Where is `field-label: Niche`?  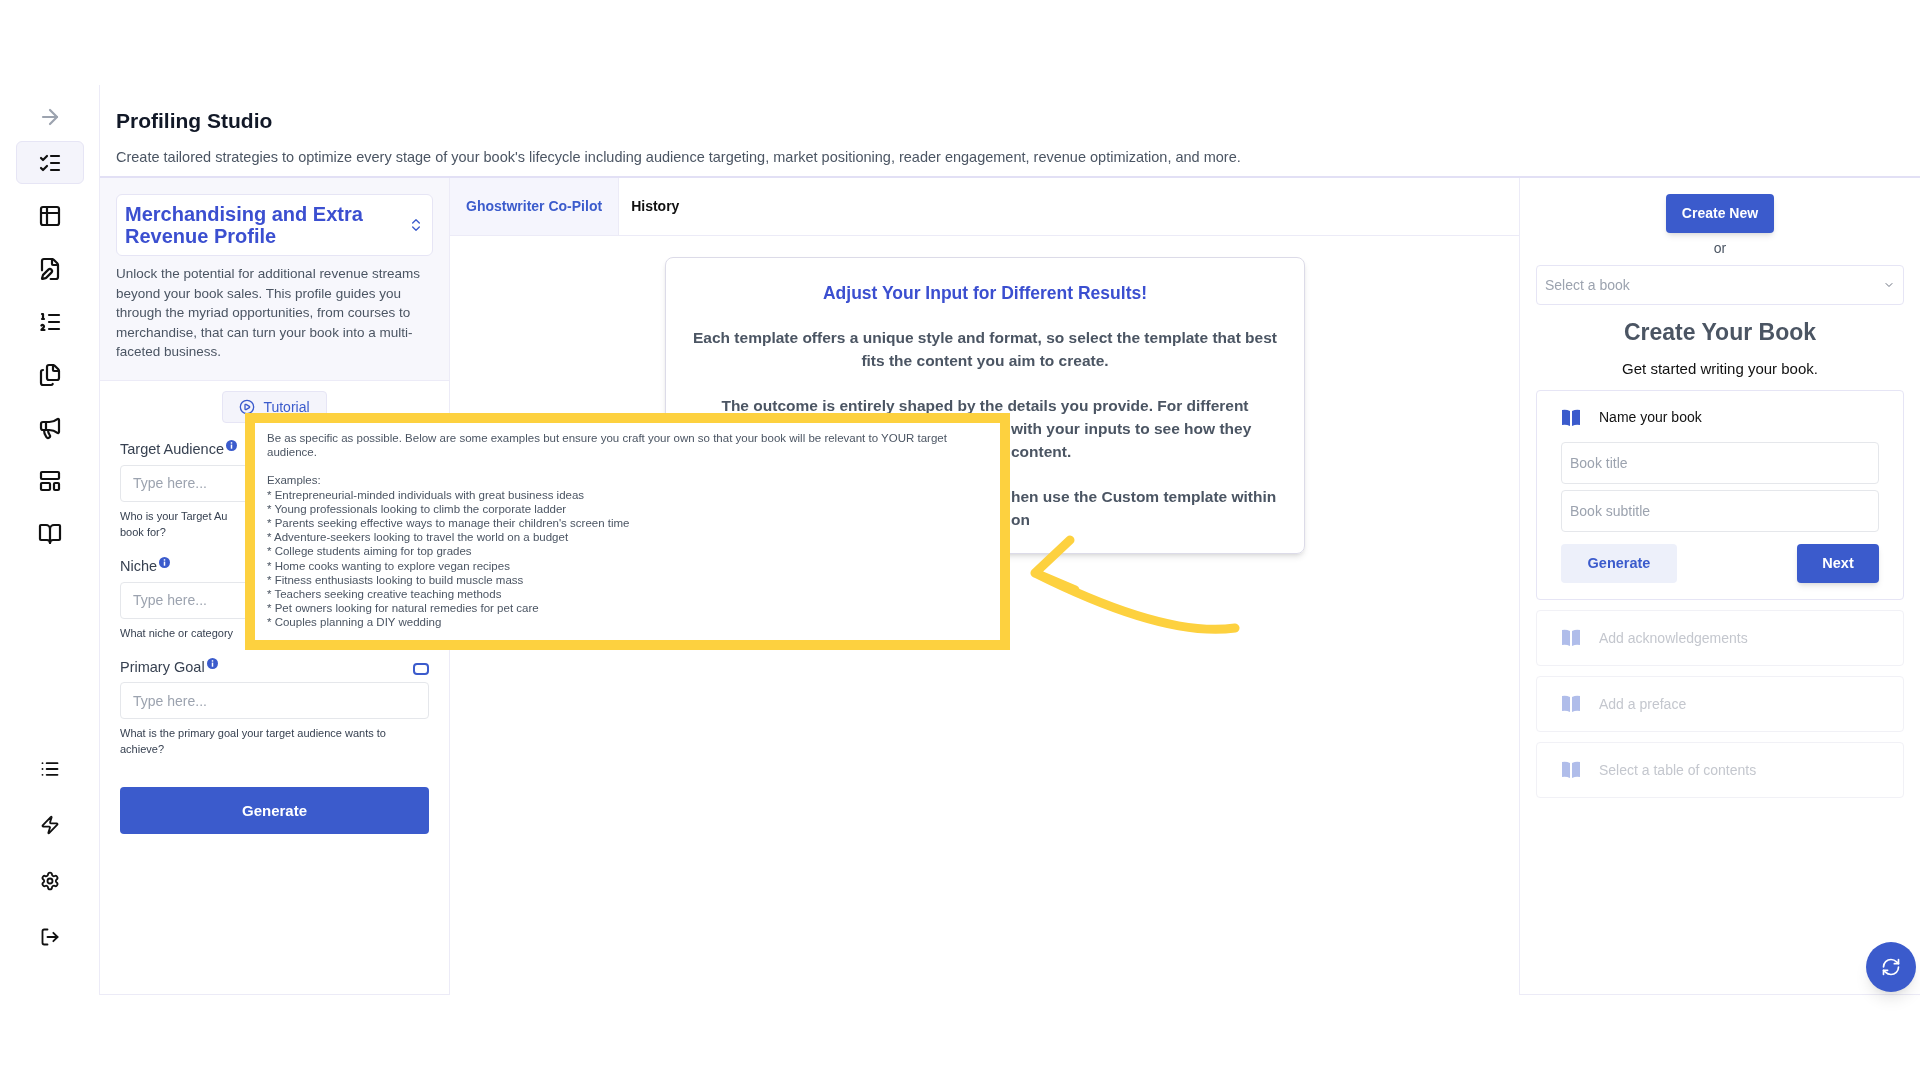
field-label: Niche is located at coordinates (139, 566).